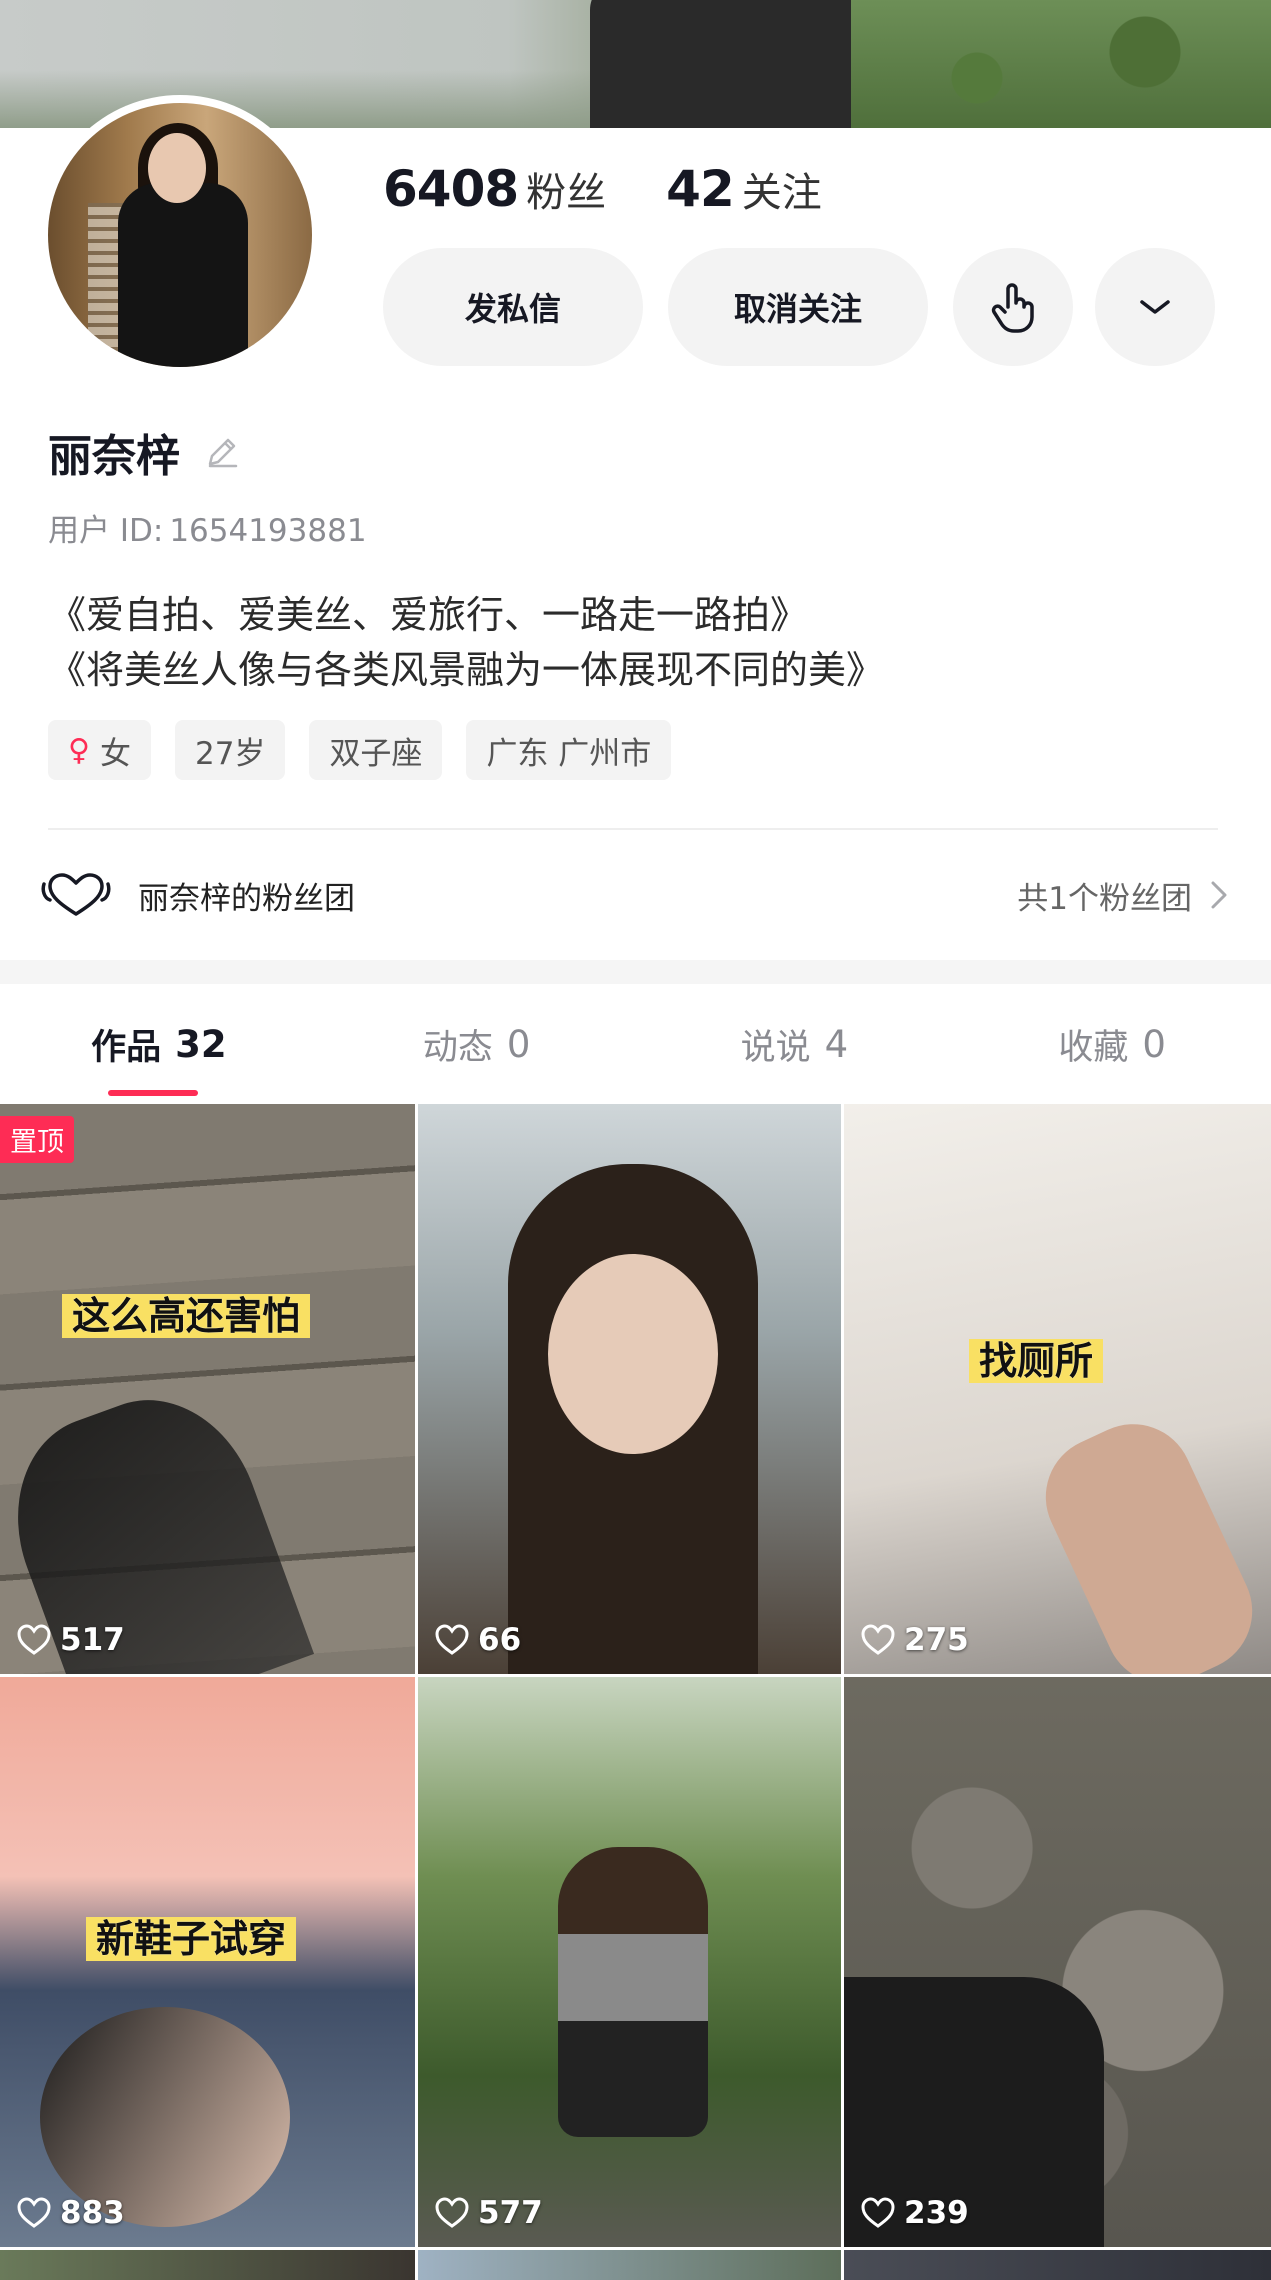 The height and width of the screenshot is (2280, 1271). What do you see at coordinates (566, 189) in the screenshot?
I see `fans-label: 粉丝` at bounding box center [566, 189].